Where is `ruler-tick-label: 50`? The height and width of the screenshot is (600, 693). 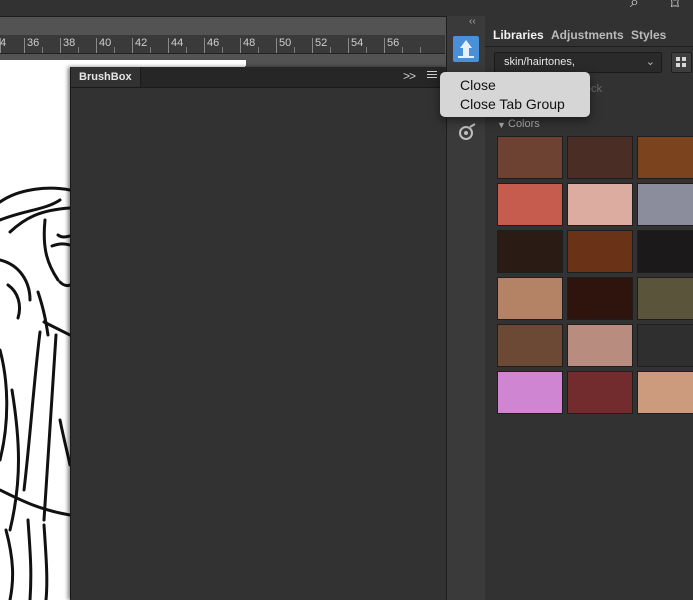
ruler-tick-label: 50 is located at coordinates (285, 43).